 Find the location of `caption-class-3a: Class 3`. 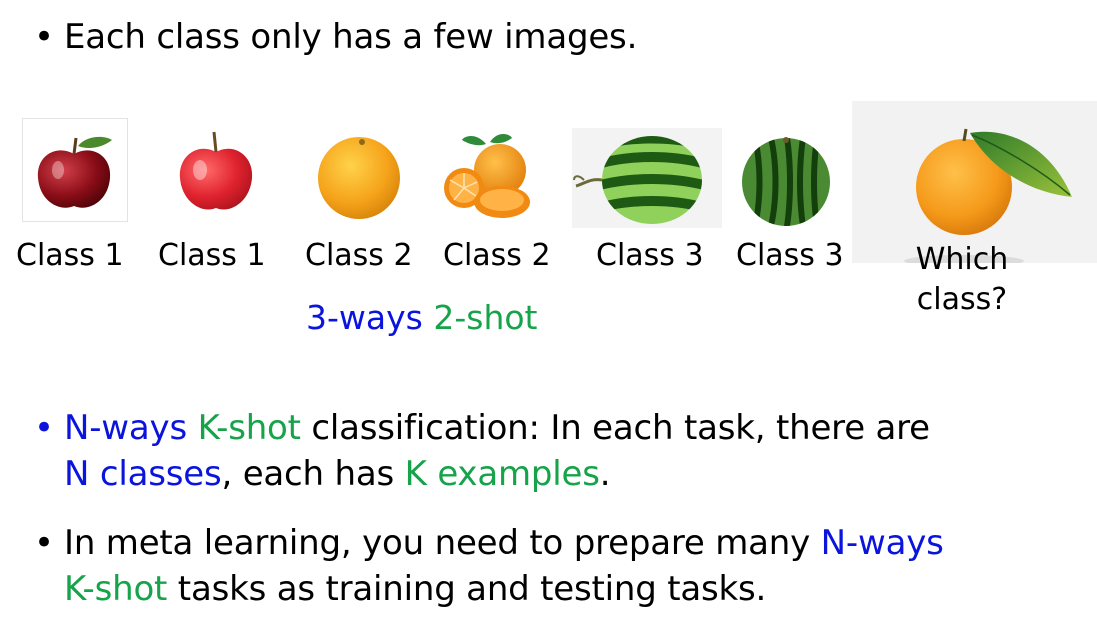

caption-class-3a: Class 3 is located at coordinates (650, 255).